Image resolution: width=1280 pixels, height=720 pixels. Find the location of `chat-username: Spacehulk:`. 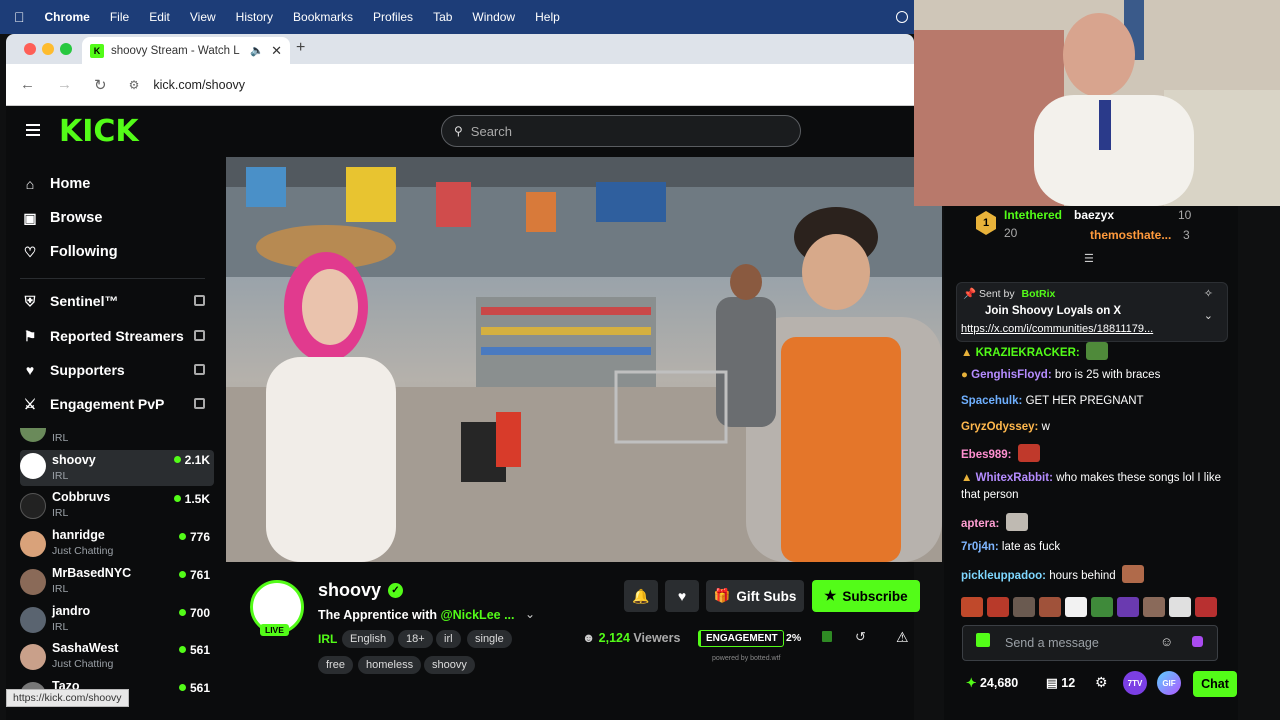

chat-username: Spacehulk: is located at coordinates (991, 401).